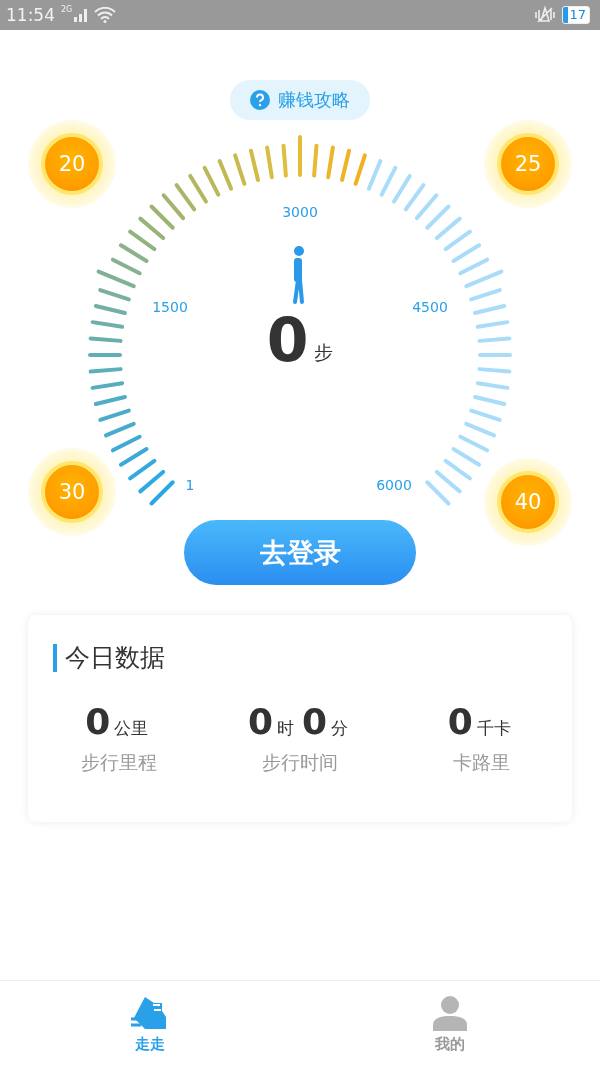  Describe the element at coordinates (190, 485) in the screenshot. I see `scale-label: 1` at that location.